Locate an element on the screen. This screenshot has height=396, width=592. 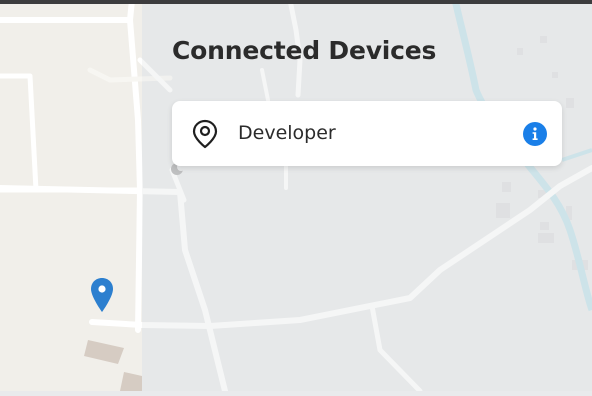
top-bar is located at coordinates (296, 2).